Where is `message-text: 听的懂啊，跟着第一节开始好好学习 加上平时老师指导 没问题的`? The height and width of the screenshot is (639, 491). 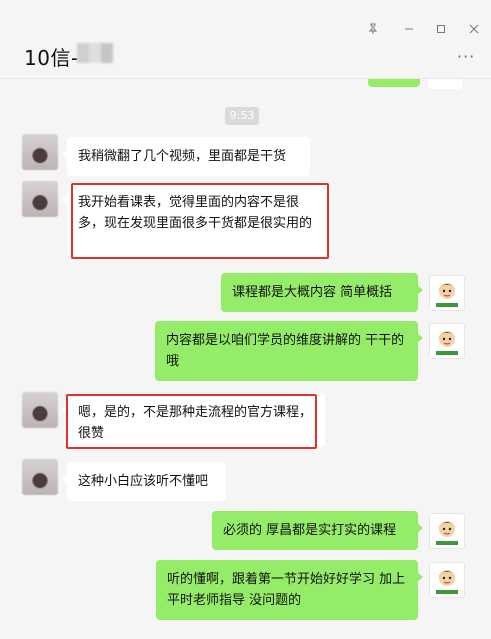
message-text: 听的懂啊，跟着第一节开始好好学习 加上平时老师指导 没问题的 is located at coordinates (286, 590).